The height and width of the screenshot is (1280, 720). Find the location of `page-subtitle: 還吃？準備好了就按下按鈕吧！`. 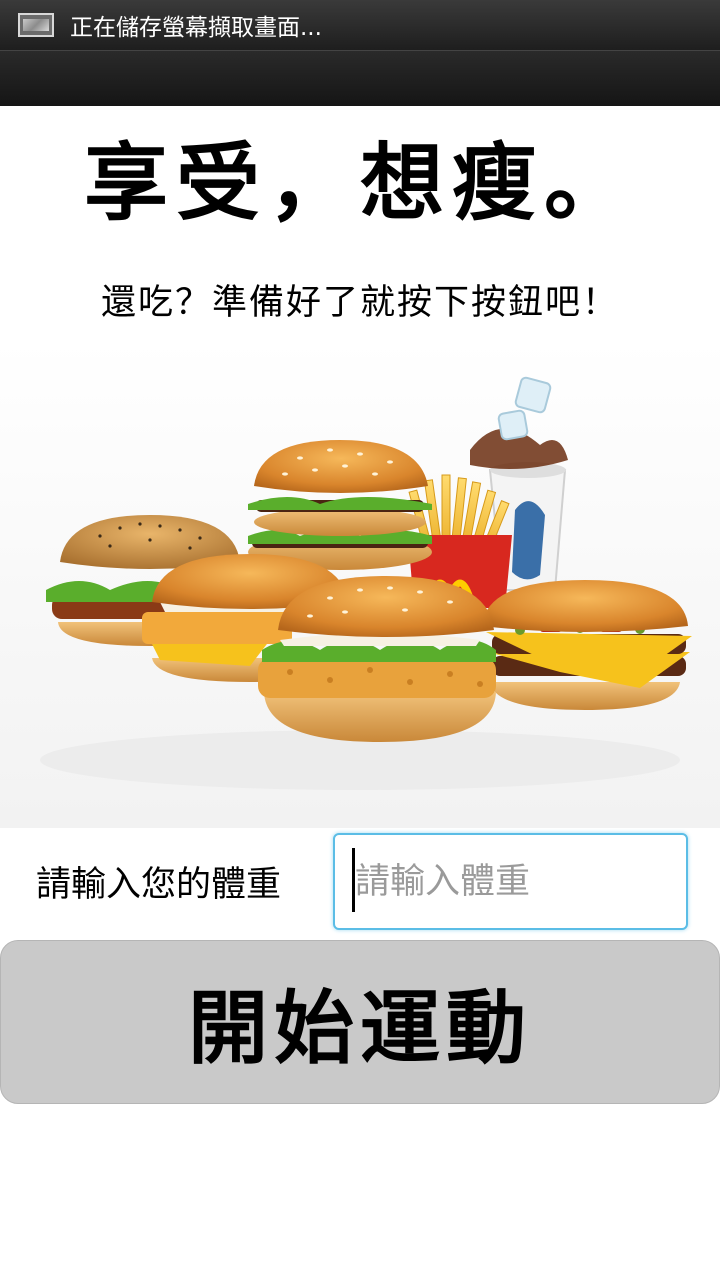

page-subtitle: 還吃？準備好了就按下按鈕吧！ is located at coordinates (359, 303).